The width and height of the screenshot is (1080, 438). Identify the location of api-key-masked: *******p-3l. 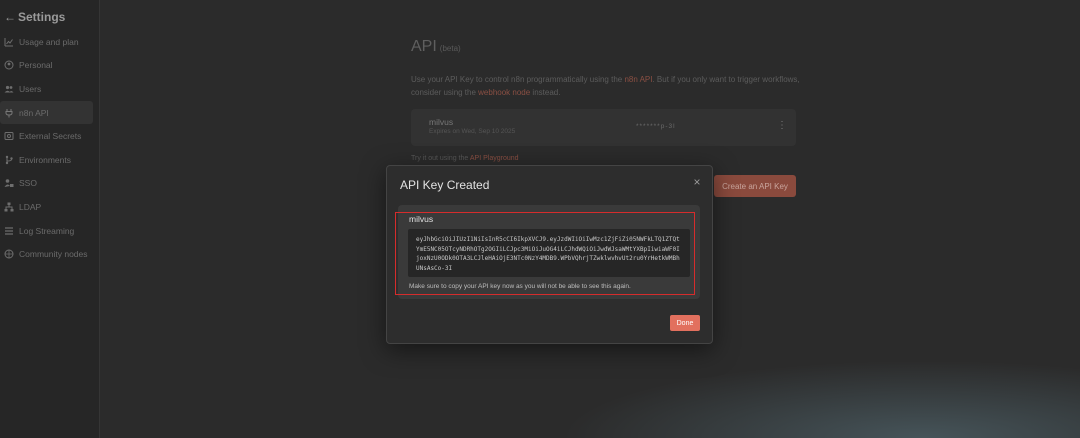
(656, 126).